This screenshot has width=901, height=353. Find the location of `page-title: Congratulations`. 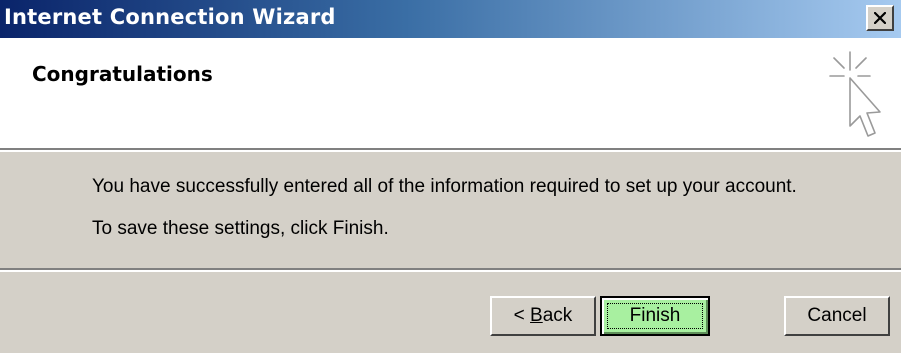

page-title: Congratulations is located at coordinates (122, 74).